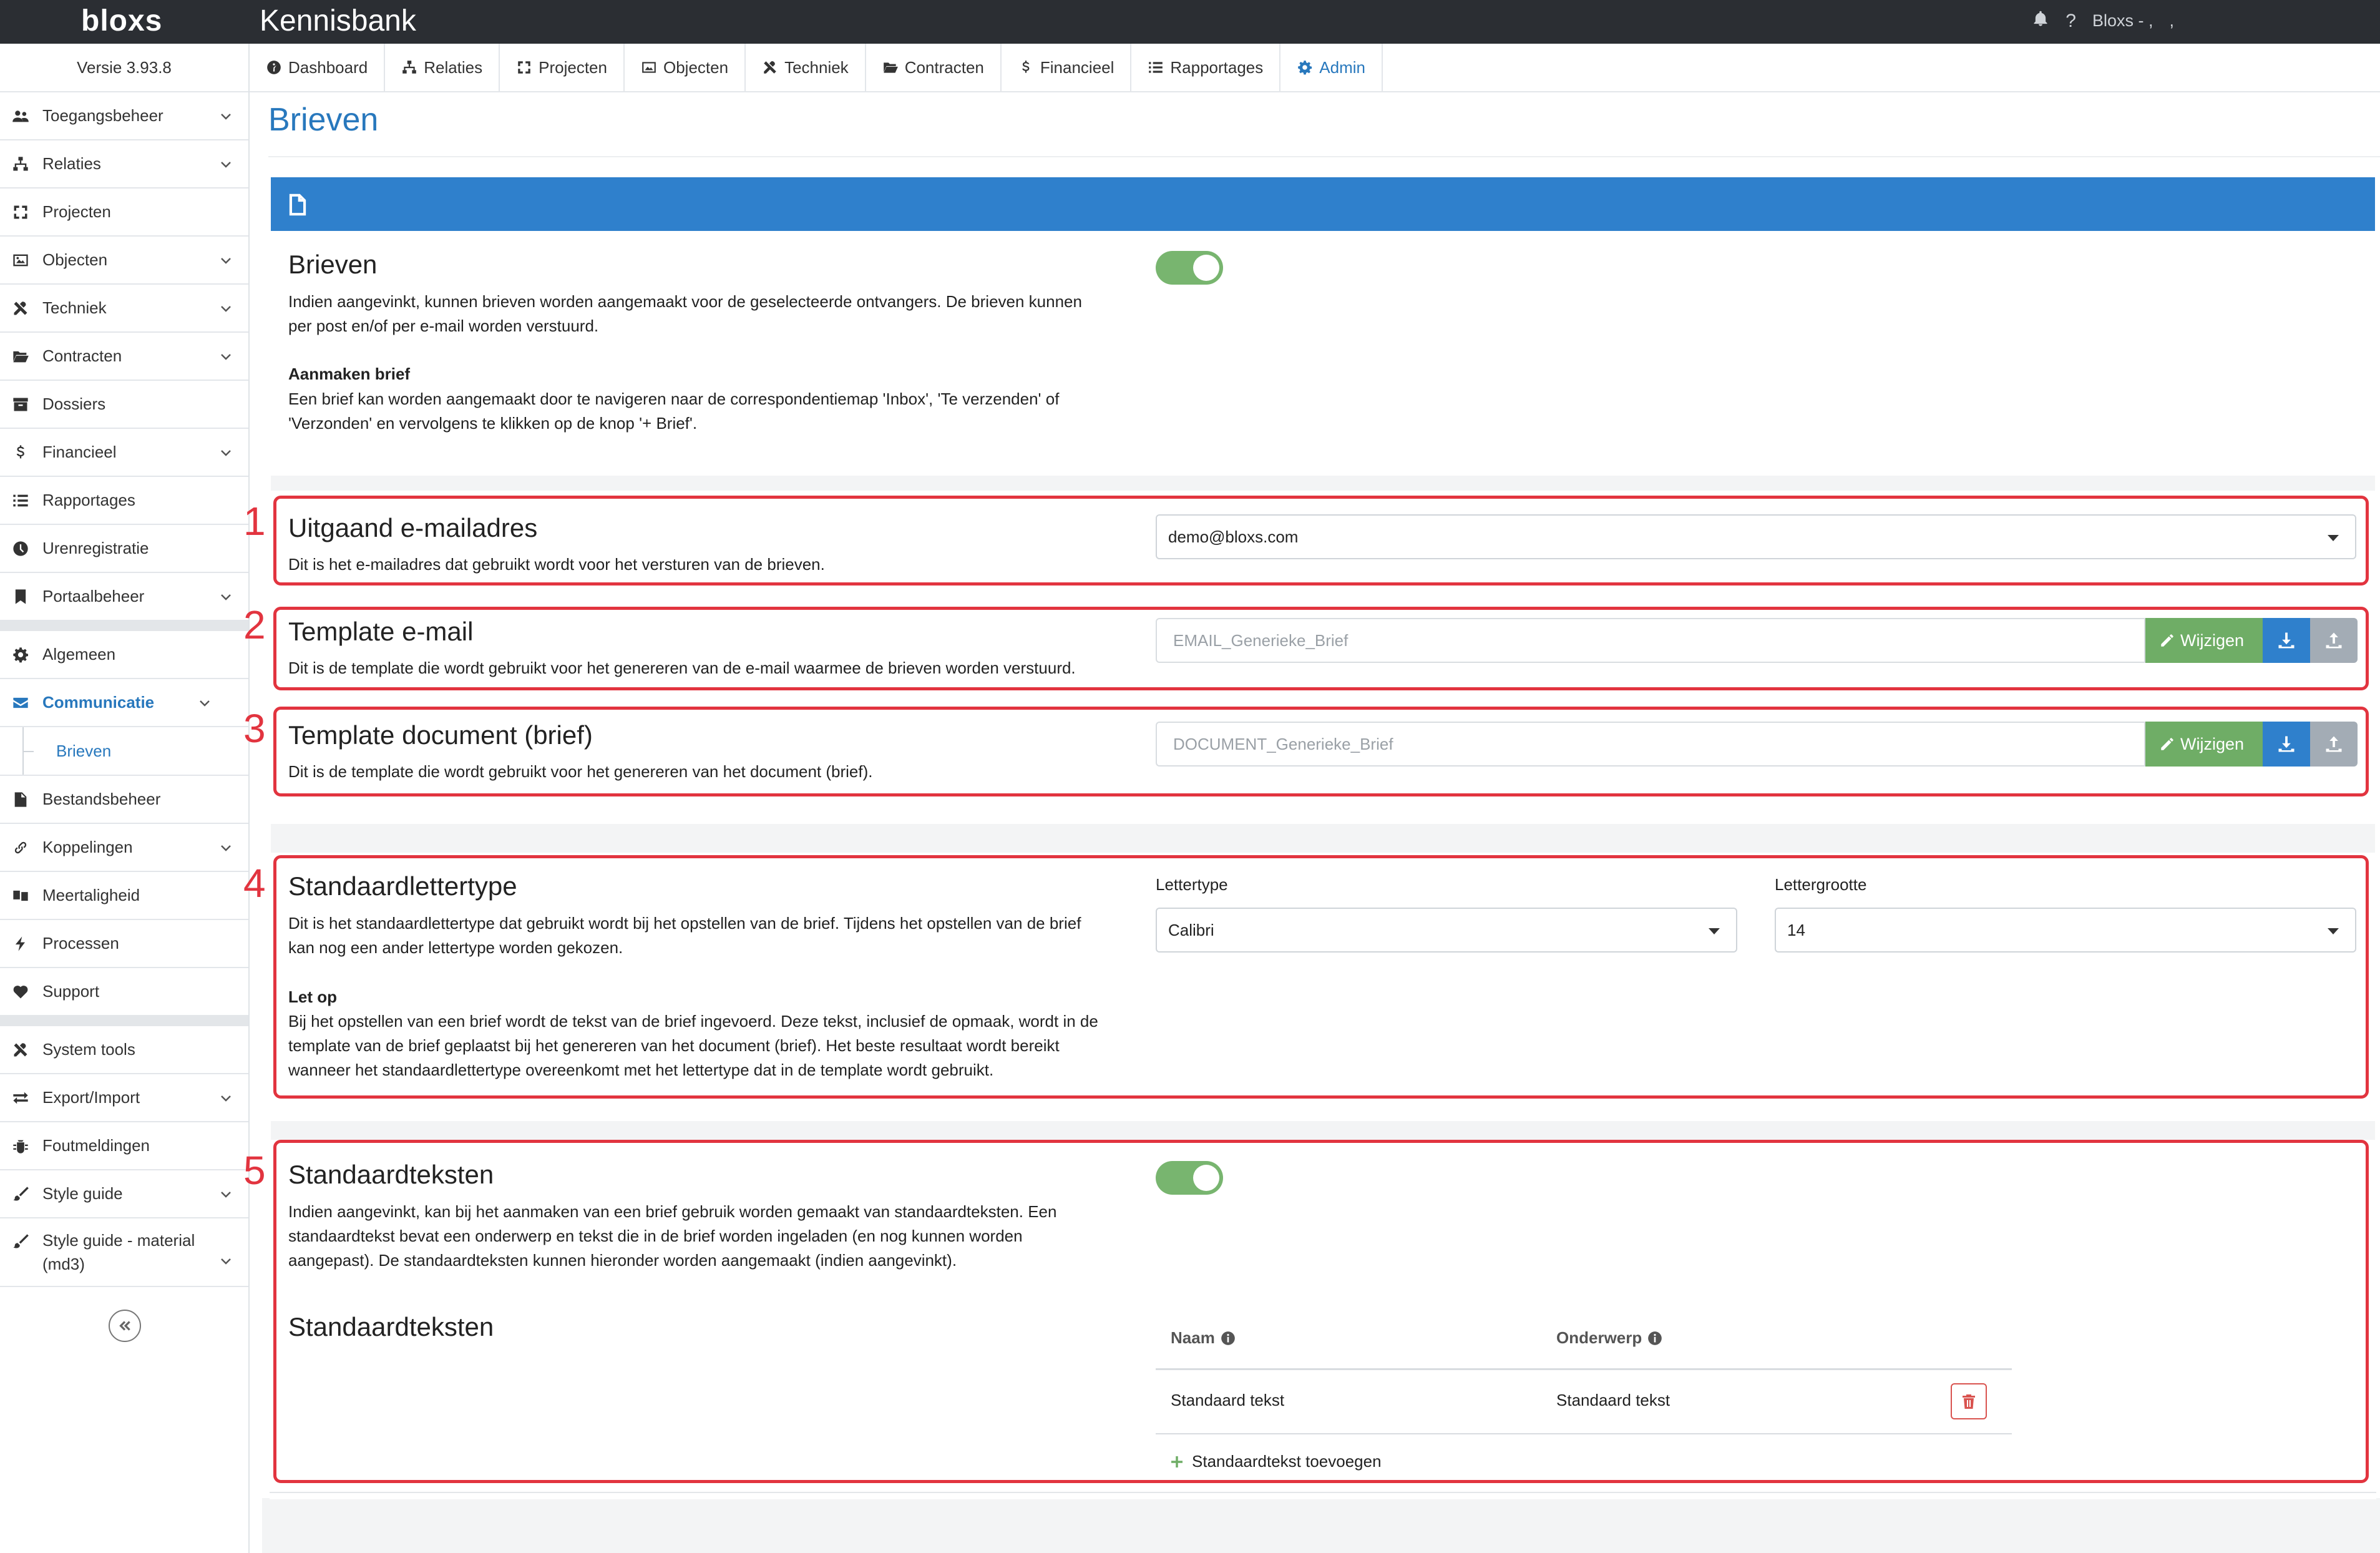 The height and width of the screenshot is (1553, 2380). What do you see at coordinates (1177, 1461) in the screenshot?
I see `plus-icon` at bounding box center [1177, 1461].